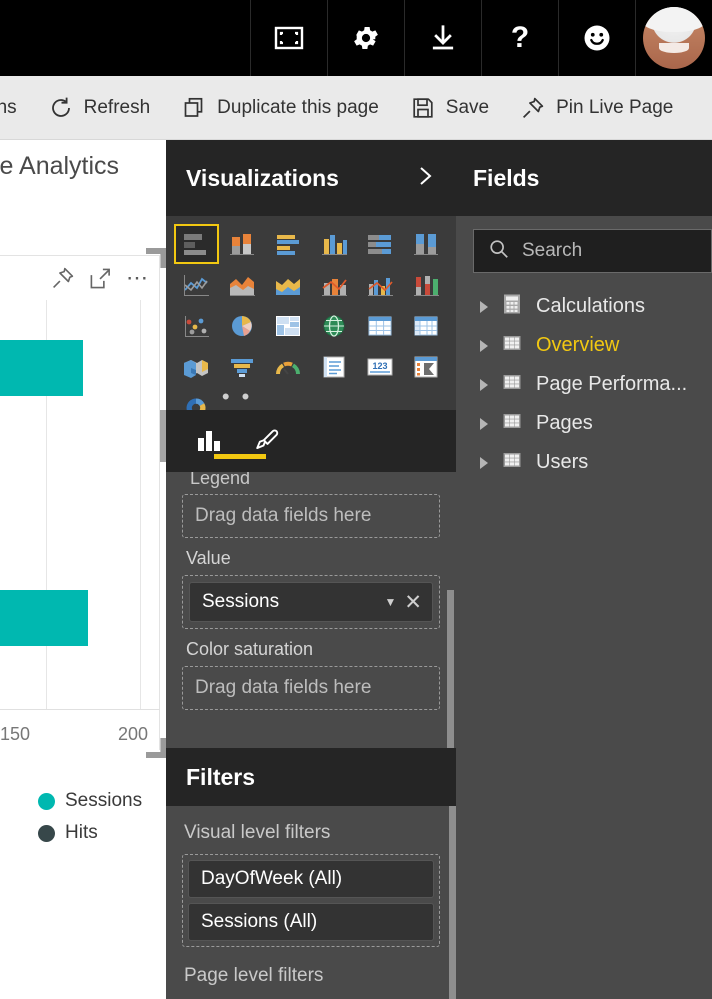  I want to click on kpi-icon, so click(425, 367).